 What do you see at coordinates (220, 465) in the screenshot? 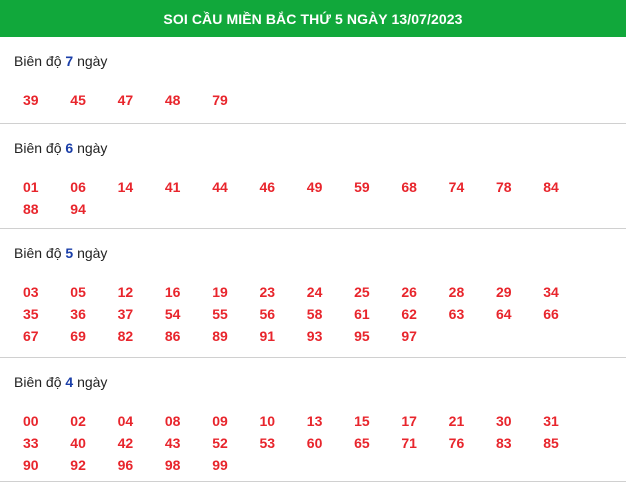
I see `lottery-number: 99` at bounding box center [220, 465].